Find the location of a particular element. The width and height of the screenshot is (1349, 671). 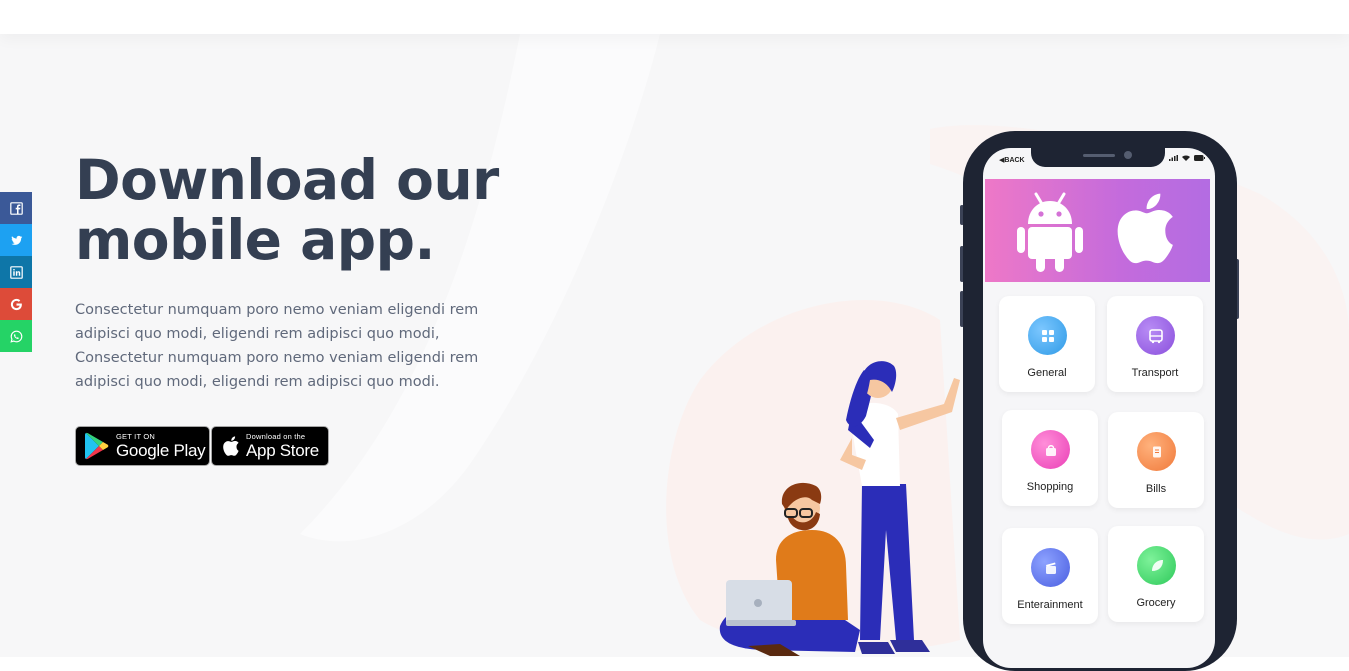

tile-bills: Bills is located at coordinates (1156, 460).